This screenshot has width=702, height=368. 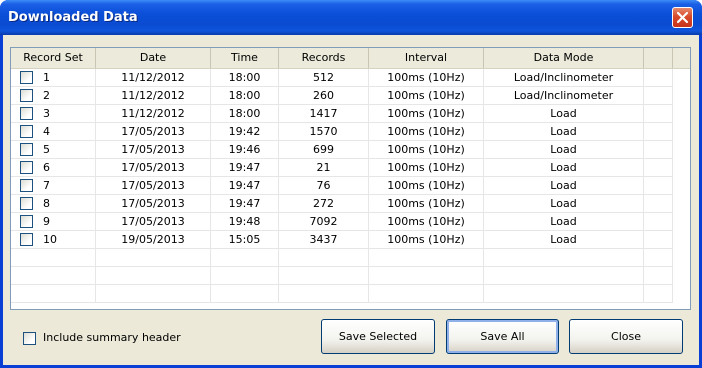 What do you see at coordinates (29, 338) in the screenshot?
I see `include-summary-checkbox` at bounding box center [29, 338].